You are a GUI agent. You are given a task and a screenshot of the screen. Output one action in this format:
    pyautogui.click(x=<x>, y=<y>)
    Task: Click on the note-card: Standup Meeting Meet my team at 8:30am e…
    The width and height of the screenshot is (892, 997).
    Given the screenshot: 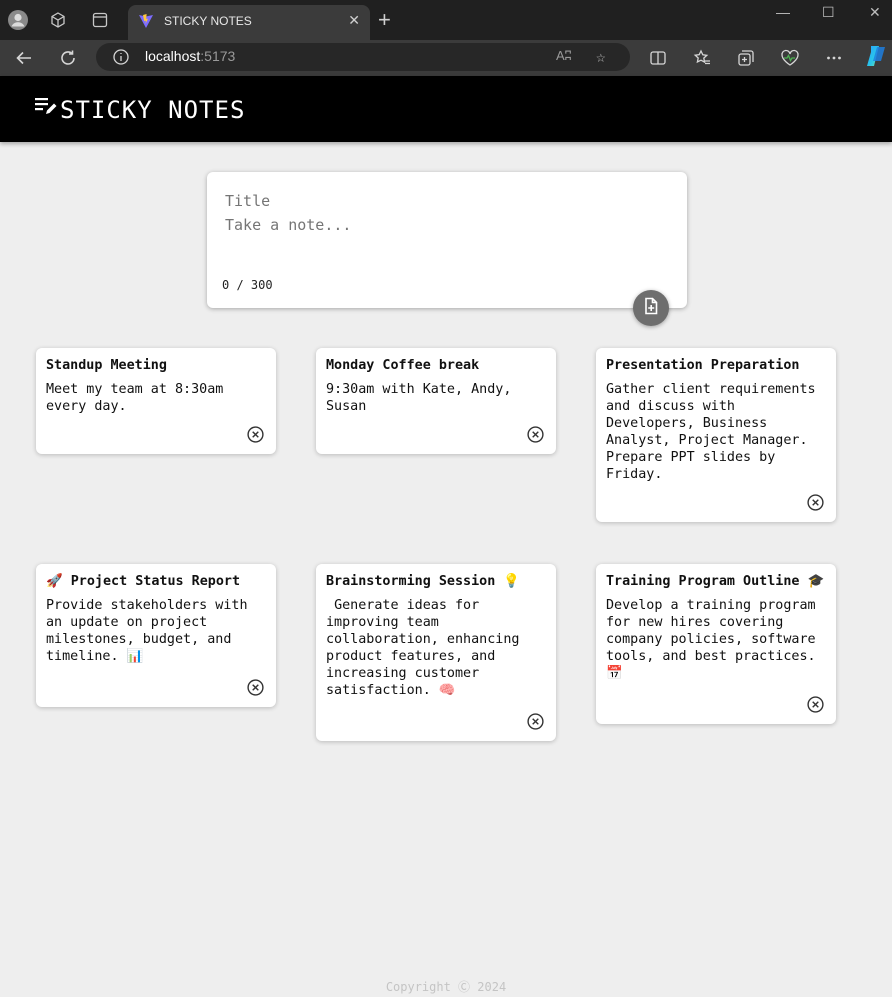 What is the action you would take?
    pyautogui.click(x=156, y=401)
    